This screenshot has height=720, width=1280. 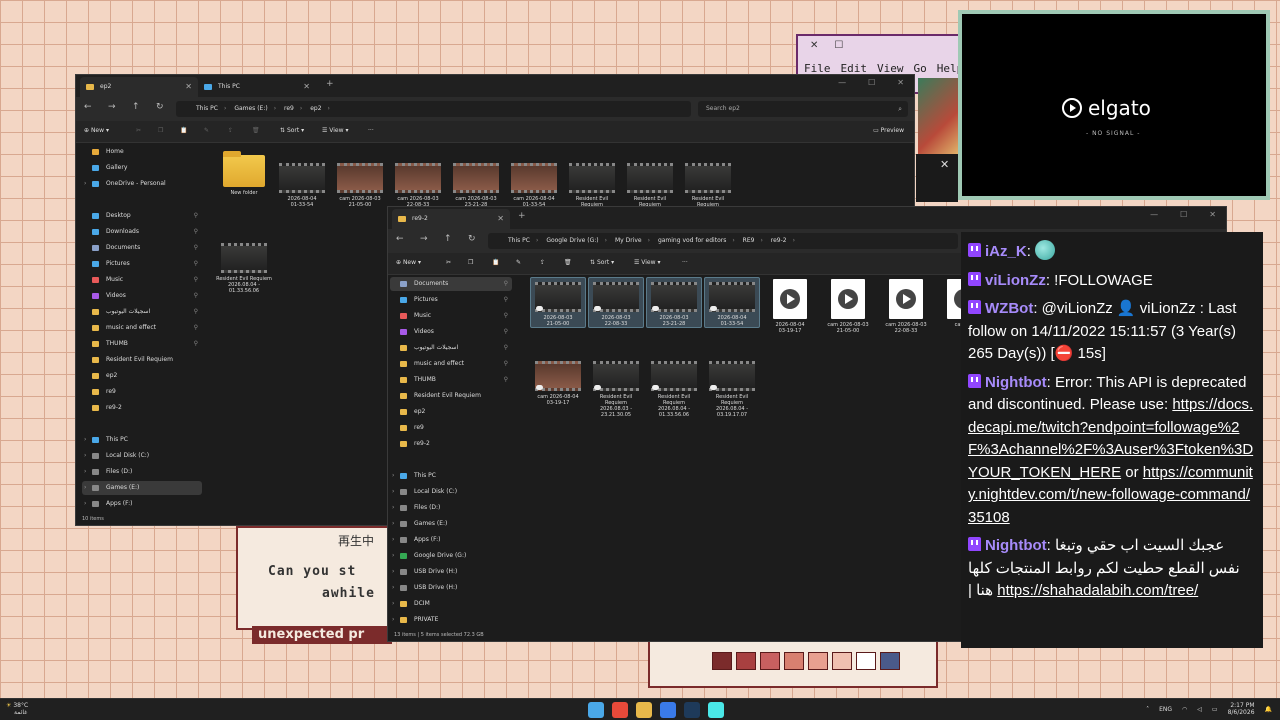 What do you see at coordinates (779, 240) in the screenshot?
I see `breadcrumb-item: re9-2` at bounding box center [779, 240].